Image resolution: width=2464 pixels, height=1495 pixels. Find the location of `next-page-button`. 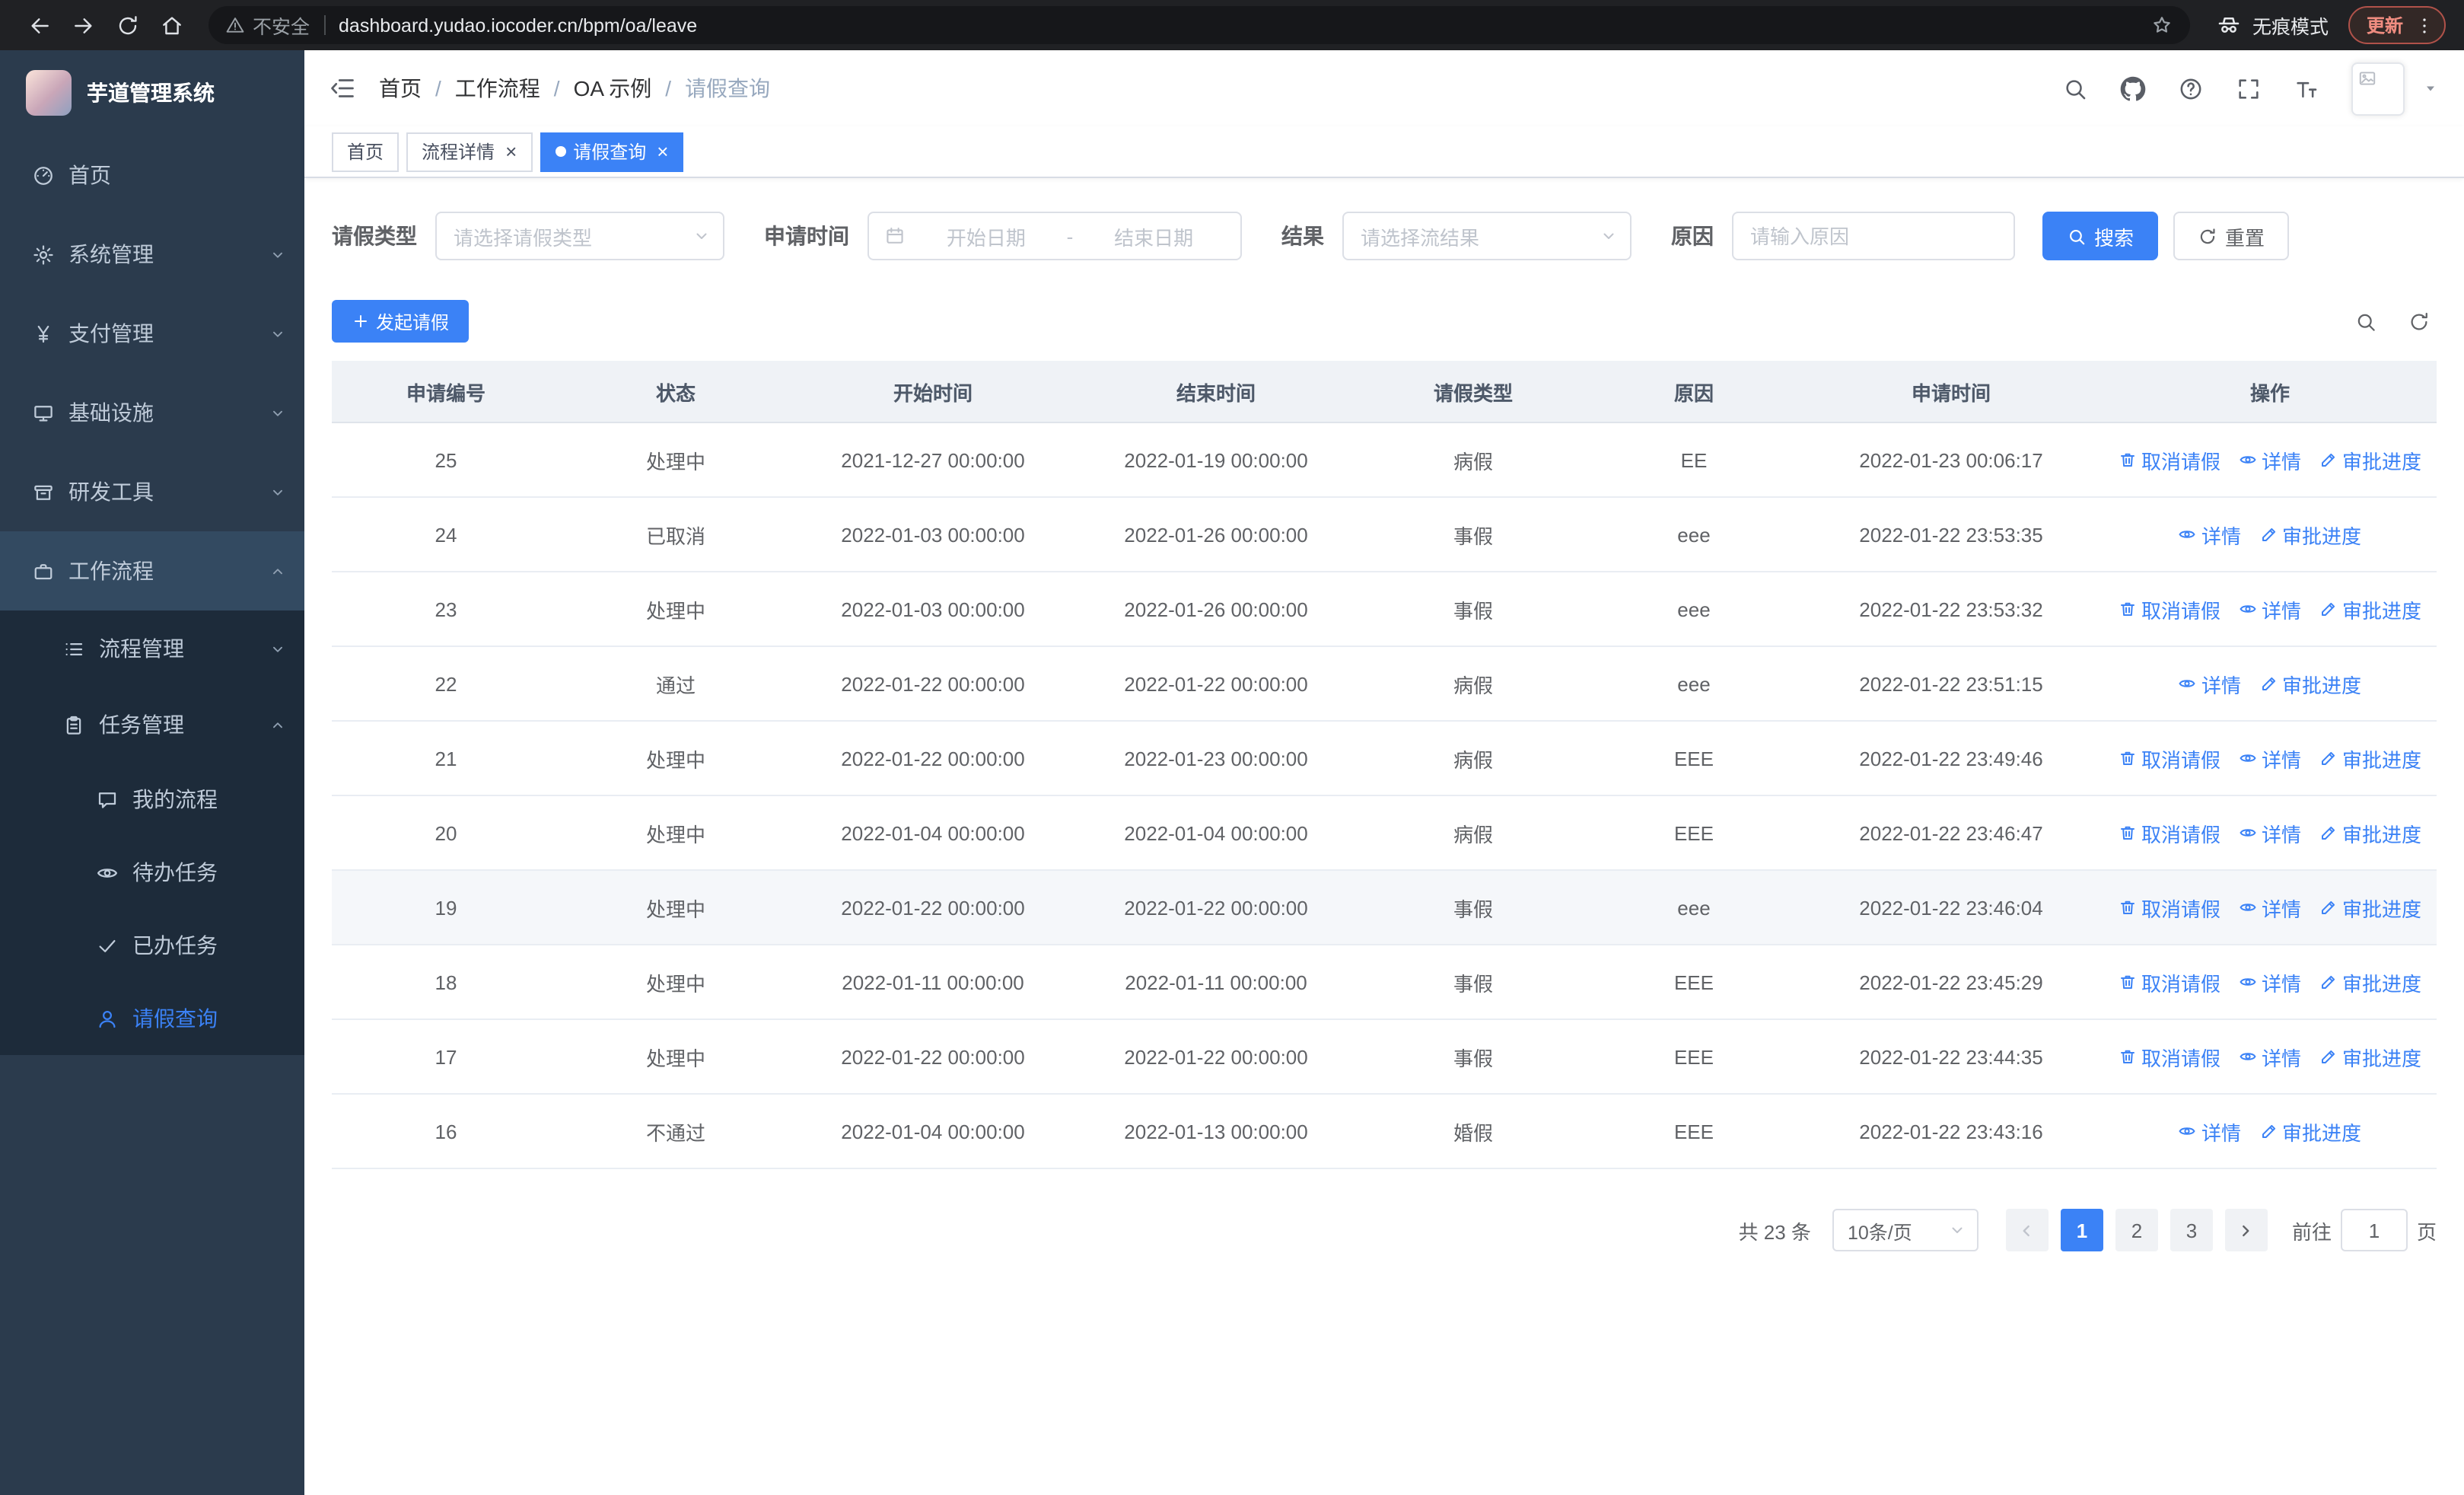

next-page-button is located at coordinates (2246, 1230).